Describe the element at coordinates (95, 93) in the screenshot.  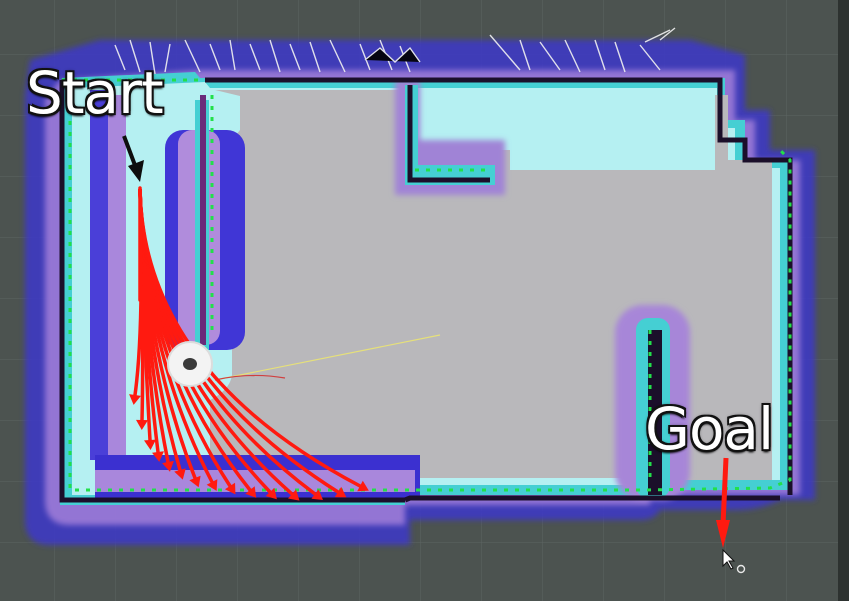
I see `start-label: Start` at that location.